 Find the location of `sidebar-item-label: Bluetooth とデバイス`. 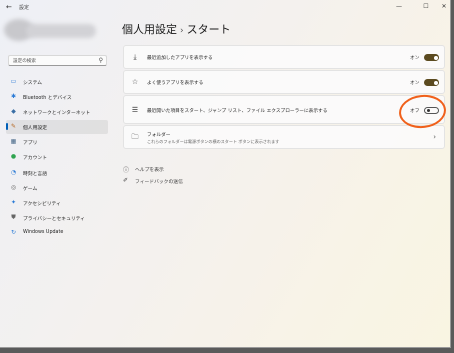

sidebar-item-label: Bluetooth とデバイス is located at coordinates (47, 99).